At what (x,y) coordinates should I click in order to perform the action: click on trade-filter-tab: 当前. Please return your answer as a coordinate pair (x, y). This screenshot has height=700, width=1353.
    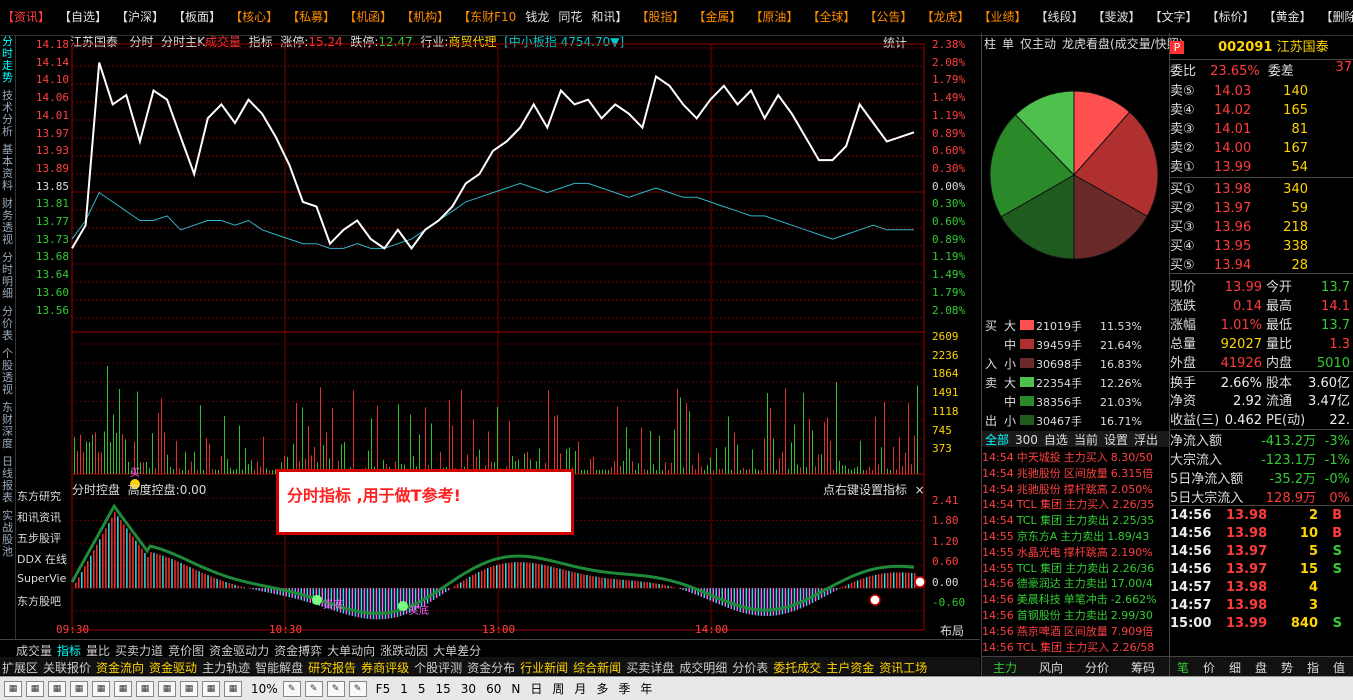
    Looking at the image, I should click on (1086, 440).